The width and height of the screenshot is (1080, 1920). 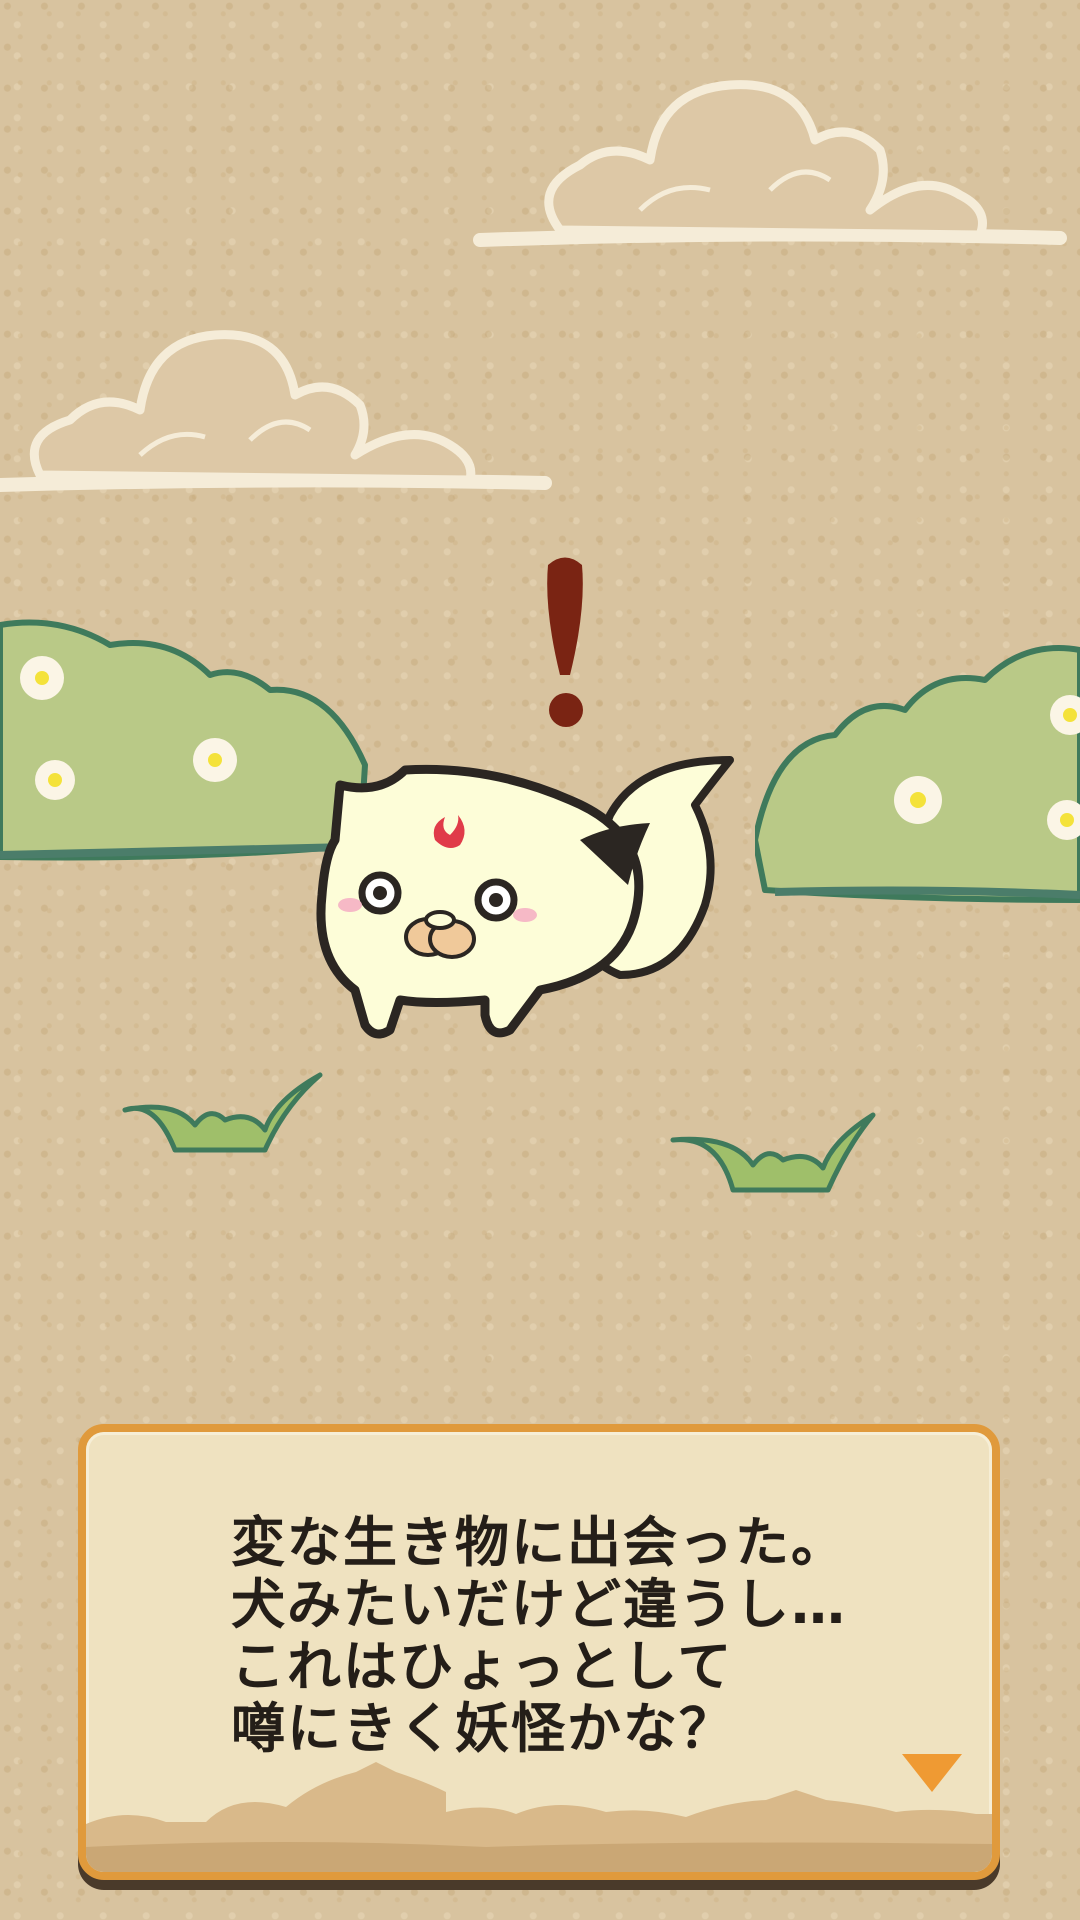 What do you see at coordinates (565, 642) in the screenshot?
I see `exclamation-mark-icon` at bounding box center [565, 642].